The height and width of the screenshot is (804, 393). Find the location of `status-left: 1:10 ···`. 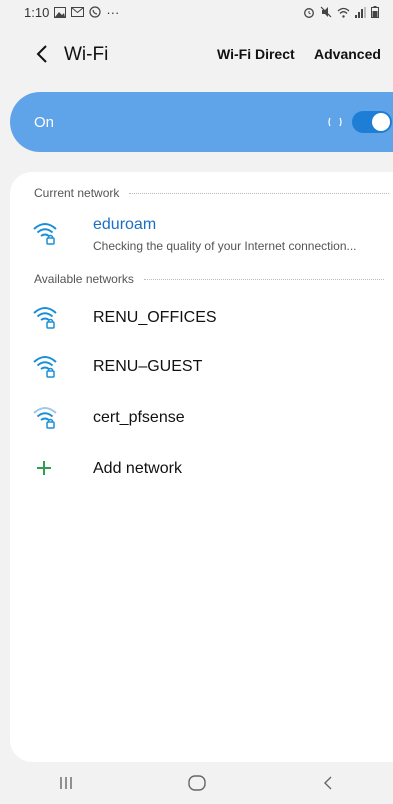

status-left: 1:10 ··· is located at coordinates (71, 12).